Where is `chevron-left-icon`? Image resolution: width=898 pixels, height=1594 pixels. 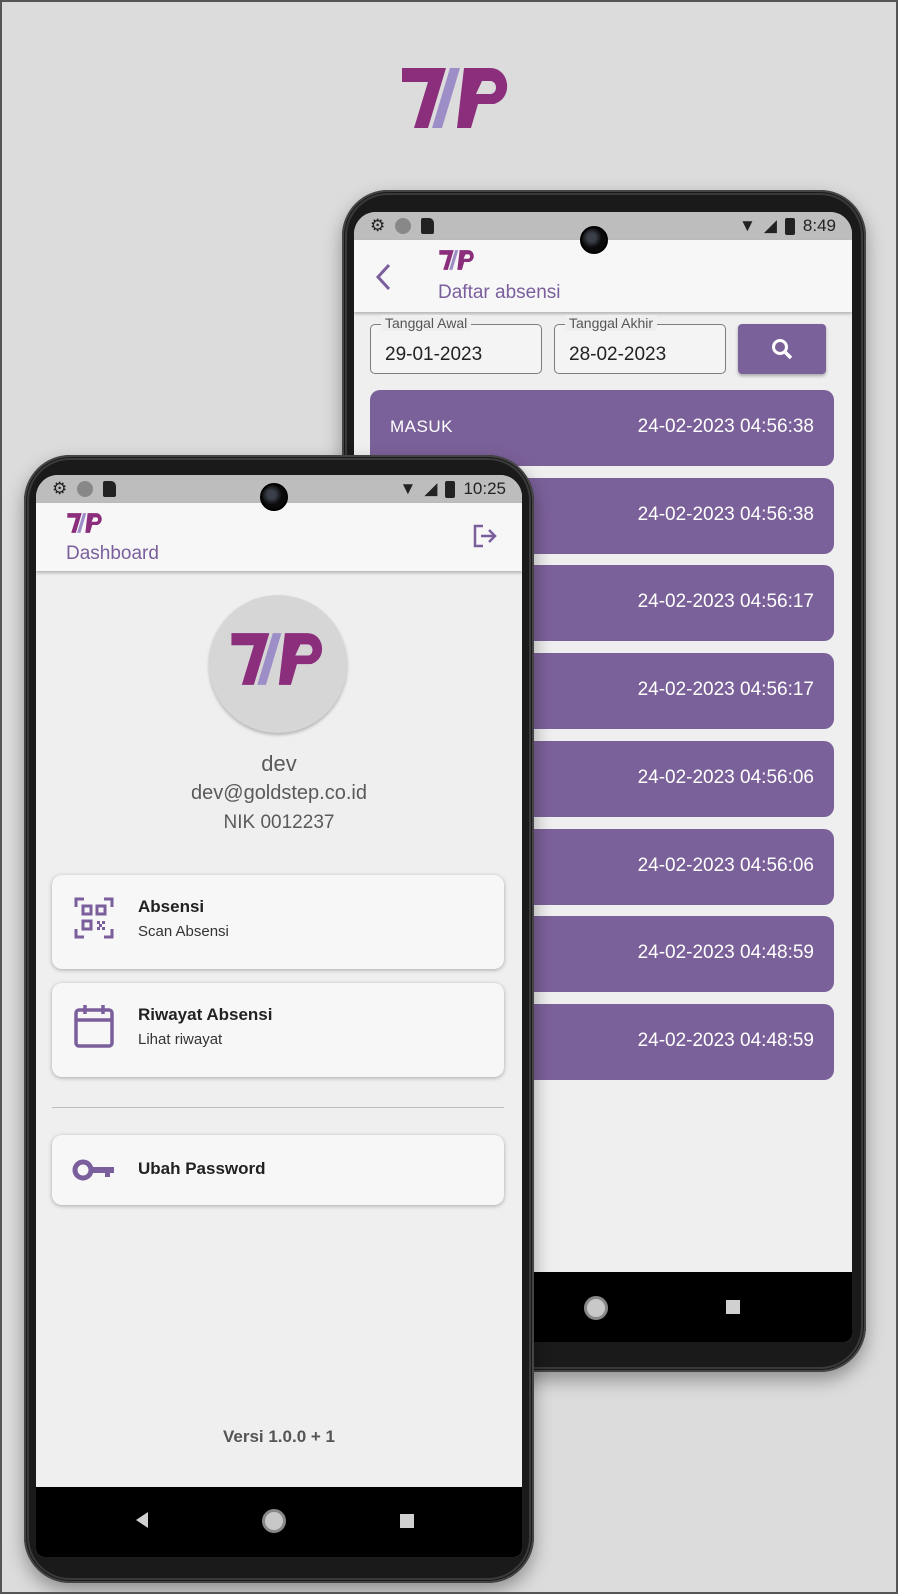
chevron-left-icon is located at coordinates (384, 277).